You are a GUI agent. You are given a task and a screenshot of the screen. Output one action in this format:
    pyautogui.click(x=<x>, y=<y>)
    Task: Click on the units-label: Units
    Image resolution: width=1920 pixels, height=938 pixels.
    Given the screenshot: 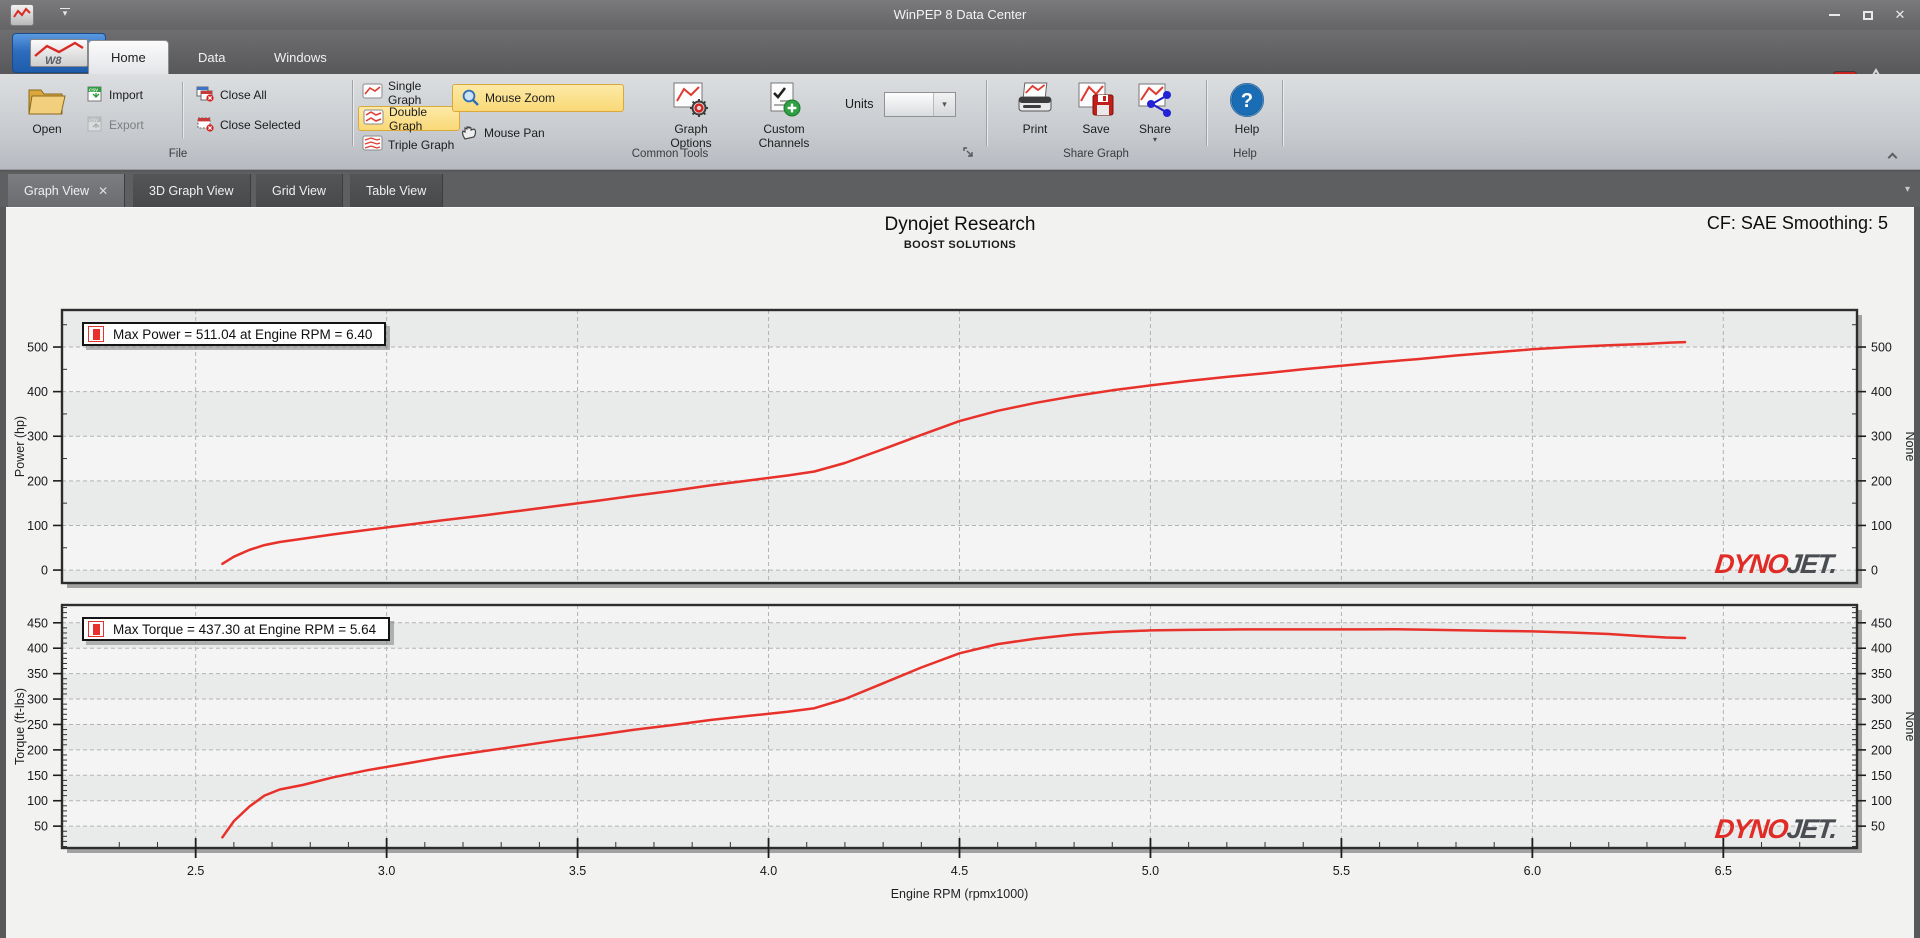 What is the action you would take?
    pyautogui.click(x=859, y=104)
    